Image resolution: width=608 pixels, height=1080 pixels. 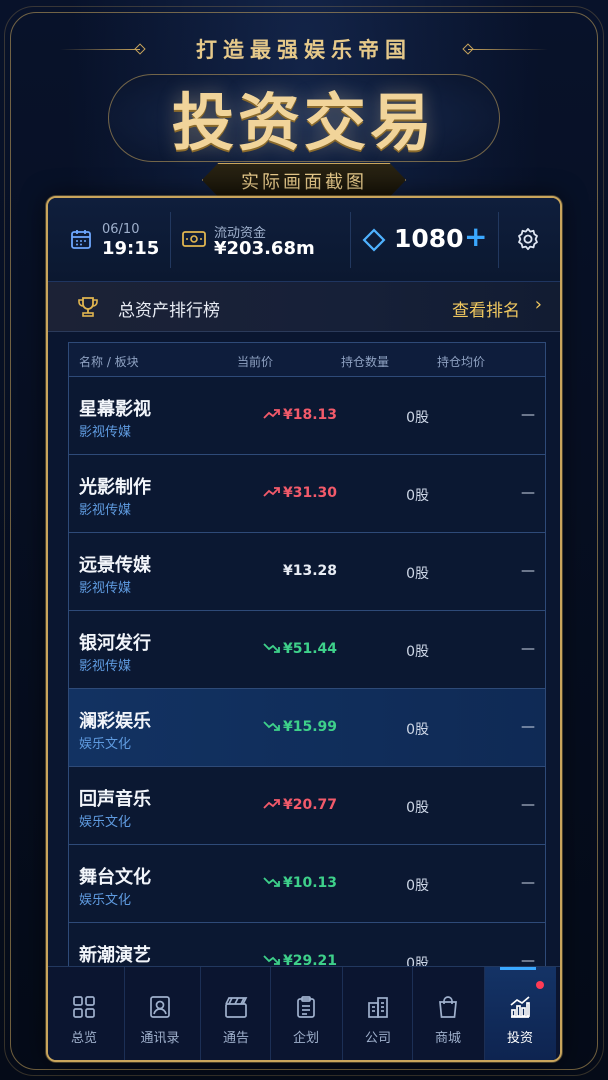 I want to click on calendar-icon, so click(x=81, y=239).